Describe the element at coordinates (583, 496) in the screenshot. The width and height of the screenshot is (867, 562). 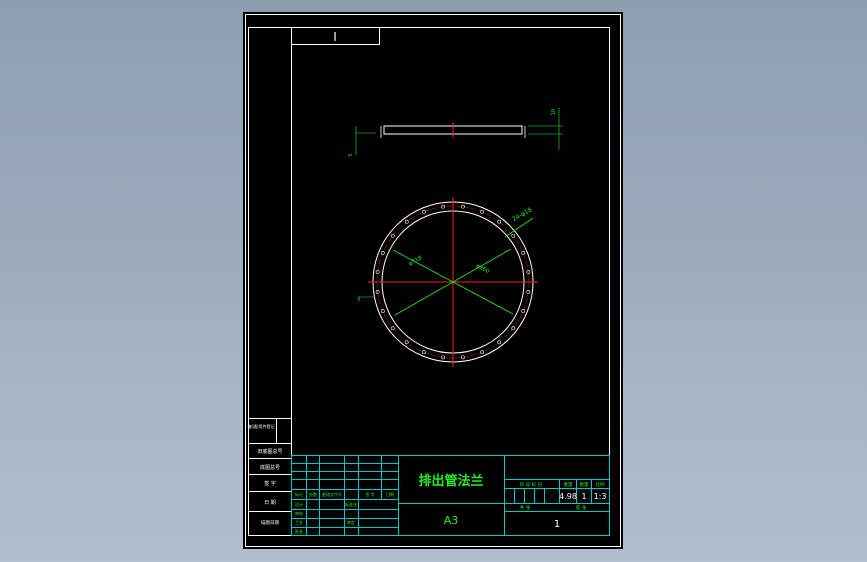
I see `qty-value: 1` at that location.